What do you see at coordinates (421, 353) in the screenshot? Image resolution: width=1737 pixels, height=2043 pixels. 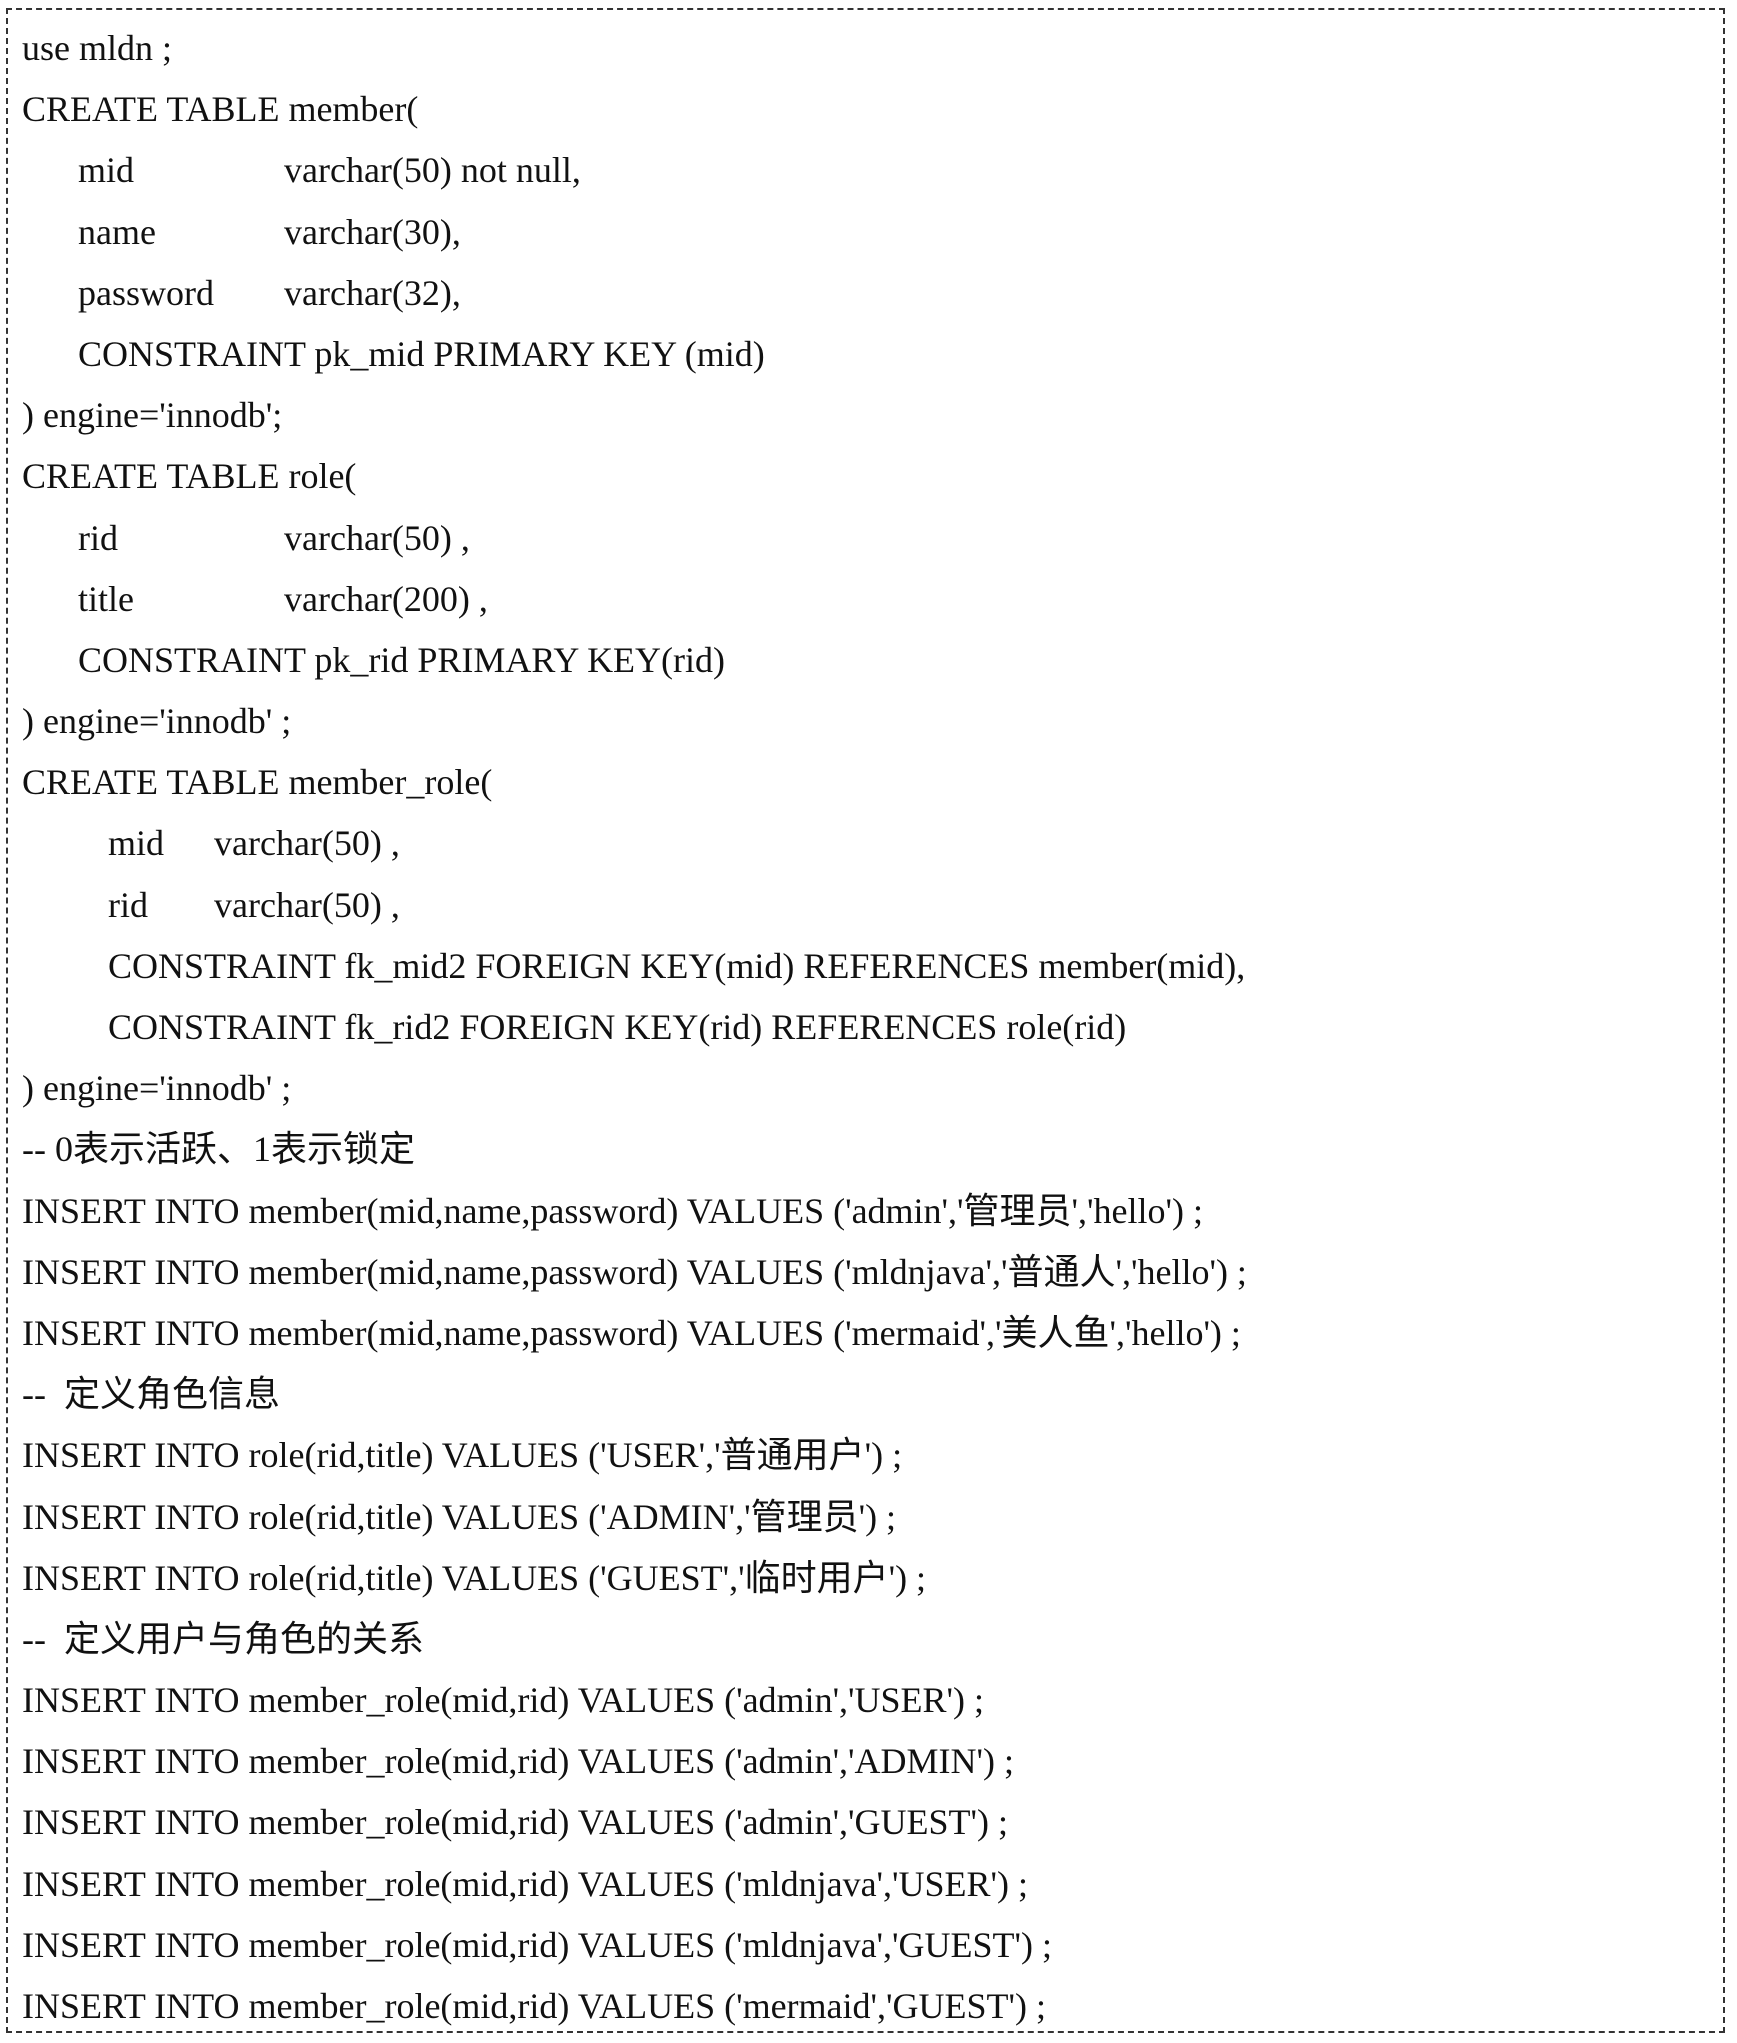 I see `code-line: CONSTRAINT pk_mid PRIMARY KEY (mid)` at bounding box center [421, 353].